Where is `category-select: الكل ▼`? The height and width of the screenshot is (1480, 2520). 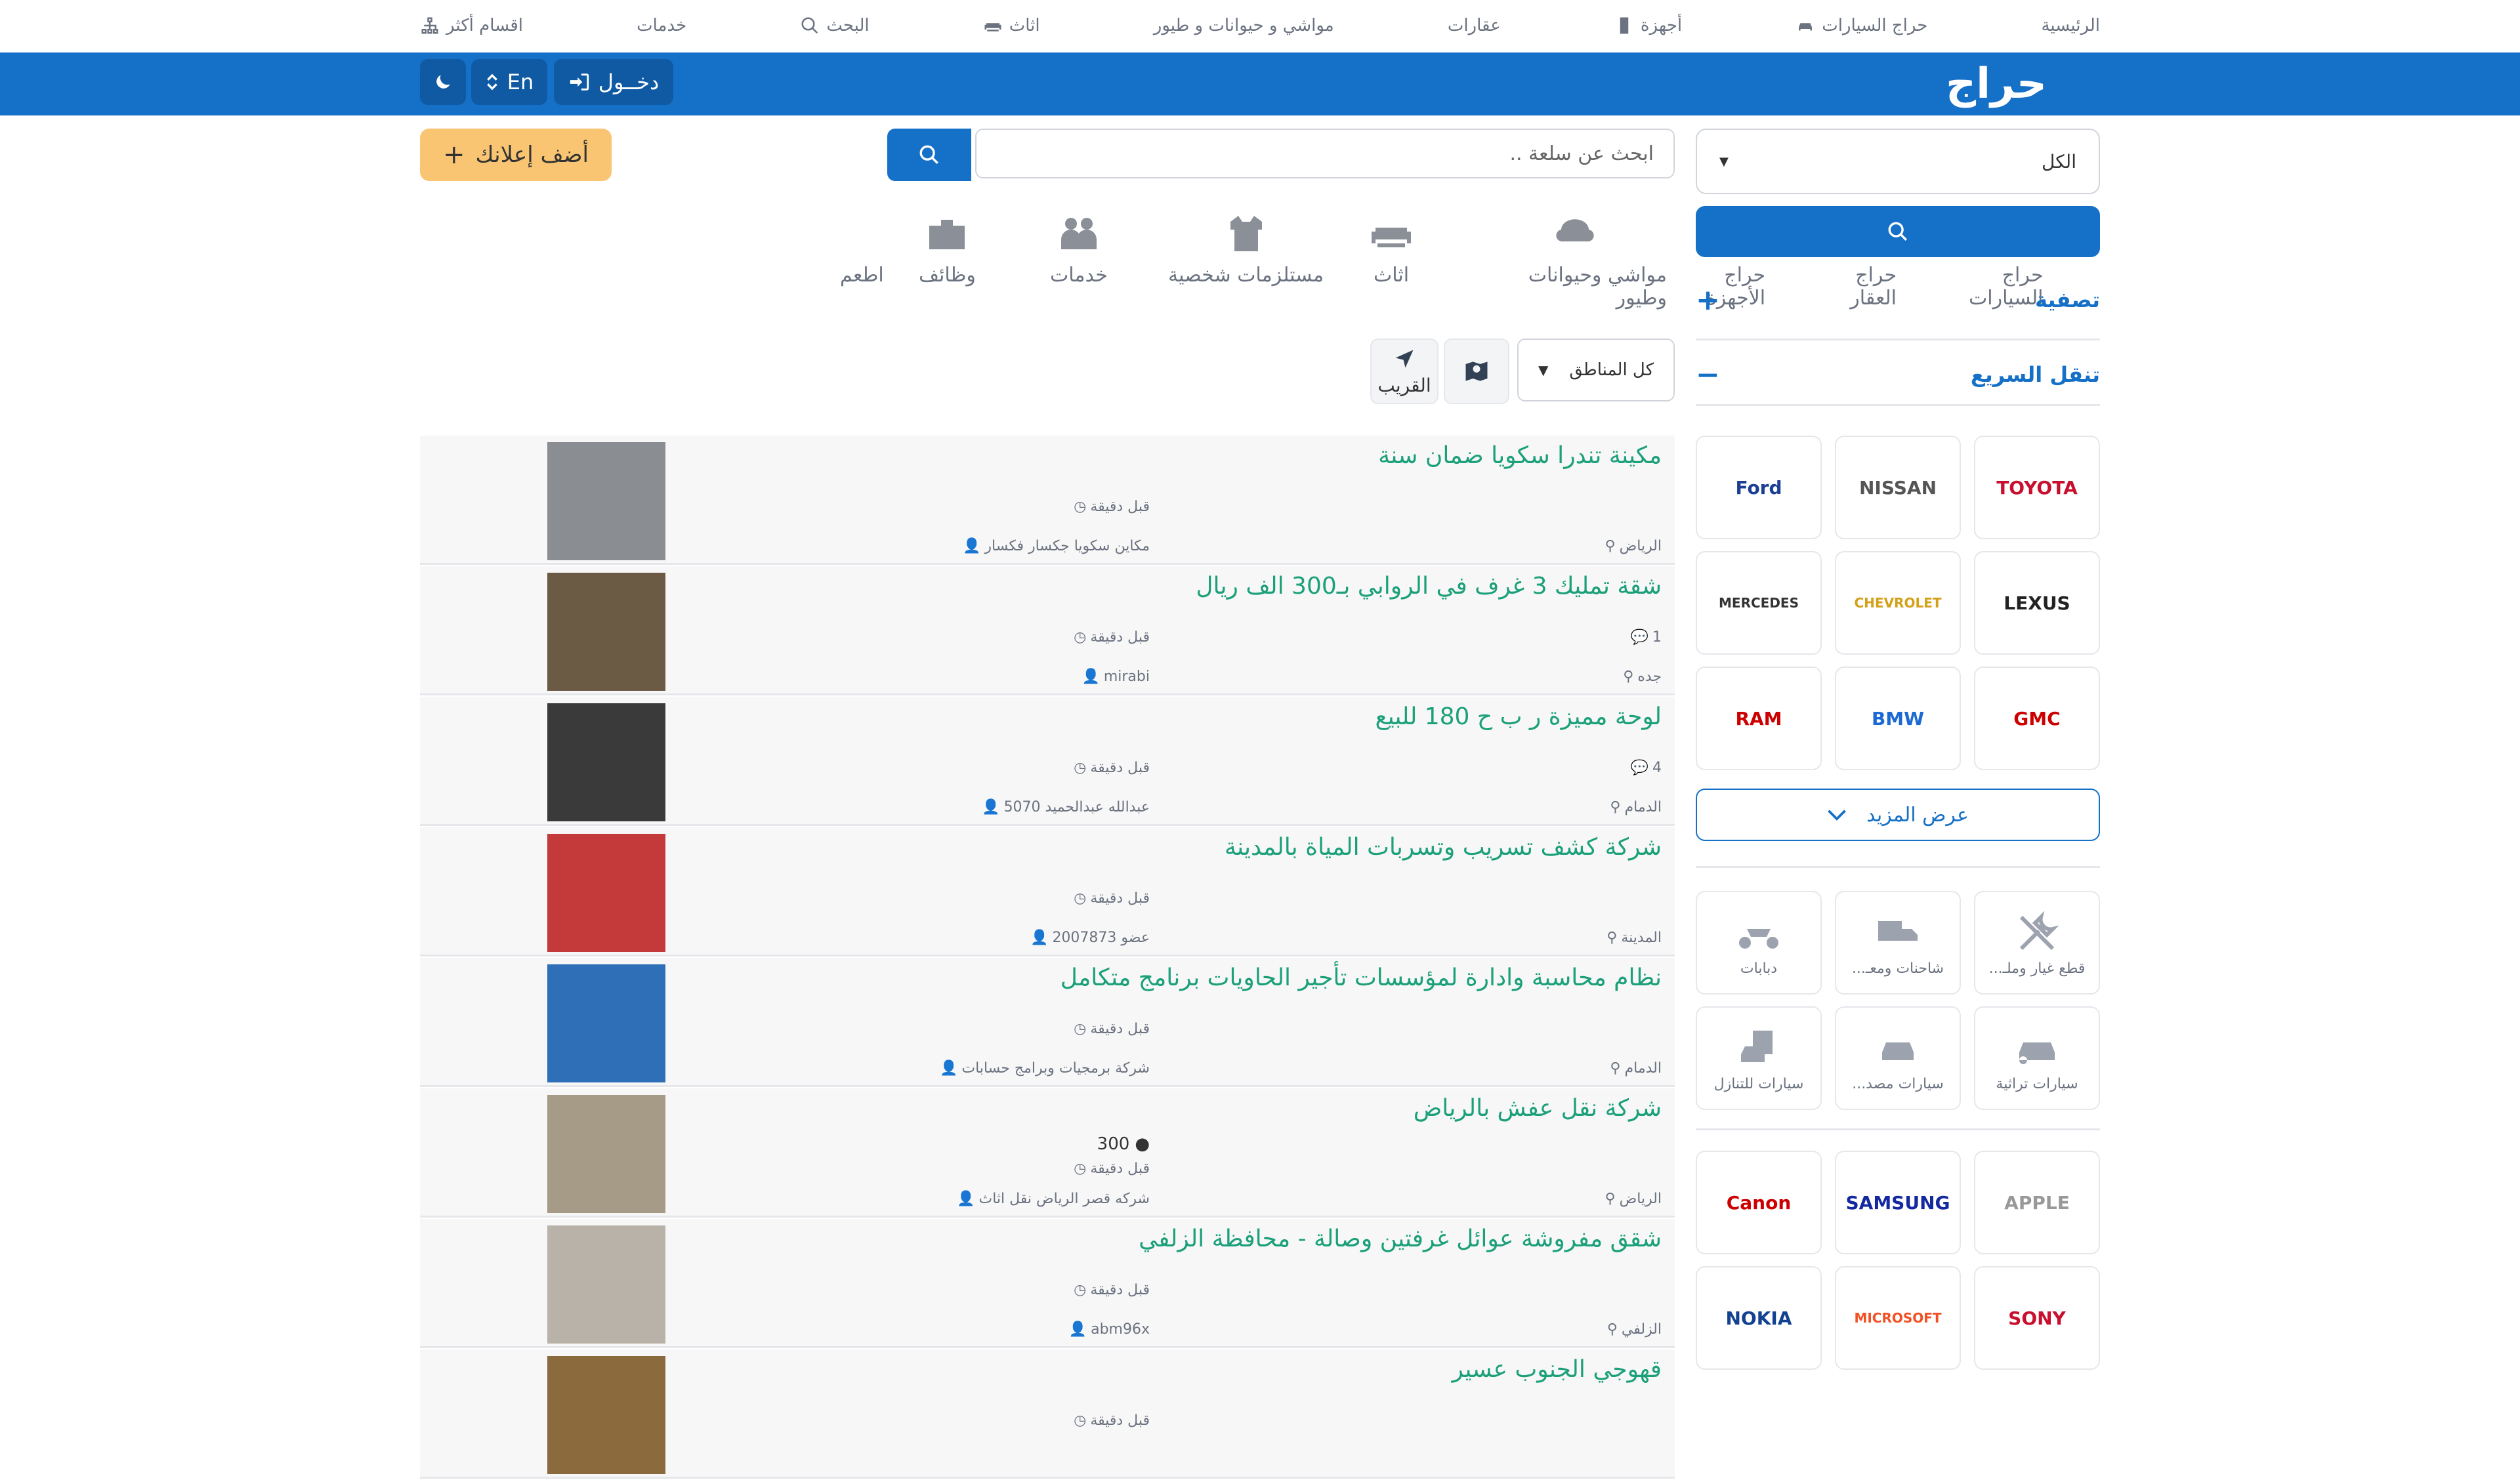 category-select: الكل ▼ is located at coordinates (1898, 161).